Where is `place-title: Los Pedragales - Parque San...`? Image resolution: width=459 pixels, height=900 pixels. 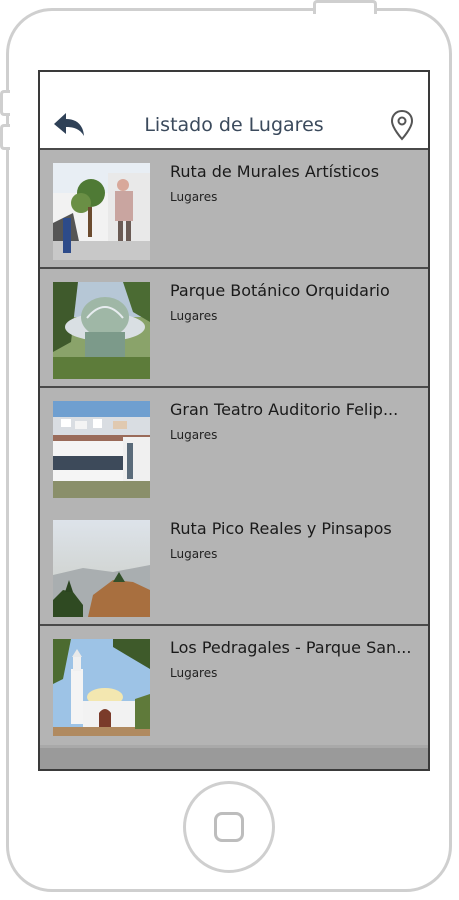 place-title: Los Pedragales - Parque San... is located at coordinates (291, 647).